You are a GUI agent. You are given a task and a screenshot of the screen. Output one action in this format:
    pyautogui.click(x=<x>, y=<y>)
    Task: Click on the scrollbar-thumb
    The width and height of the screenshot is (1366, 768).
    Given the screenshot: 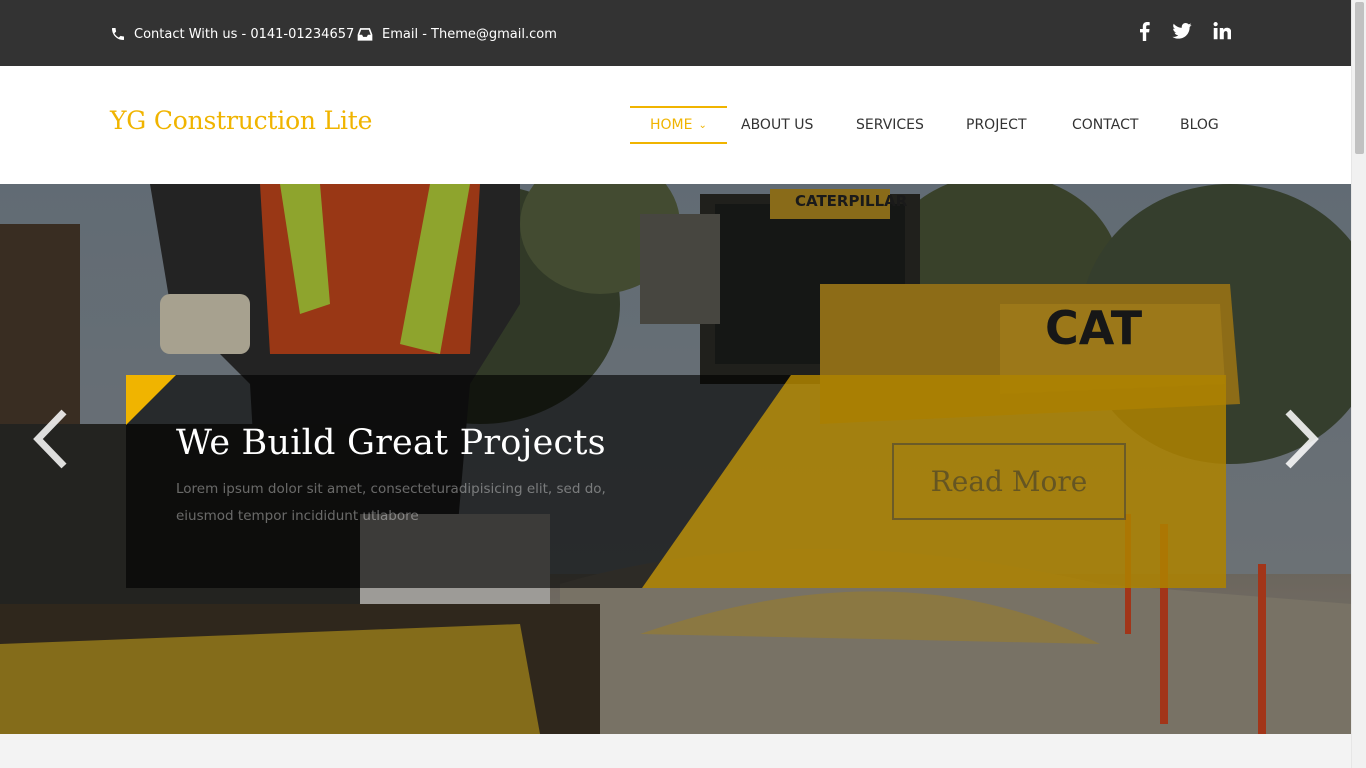 What is the action you would take?
    pyautogui.click(x=1359, y=78)
    